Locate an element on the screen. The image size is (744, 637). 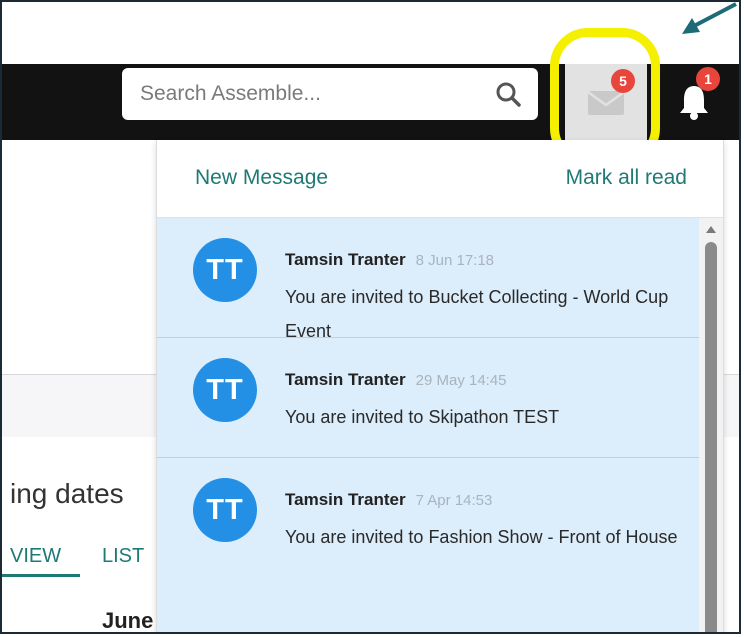
background-tab-list: LIST is located at coordinates (123, 556).